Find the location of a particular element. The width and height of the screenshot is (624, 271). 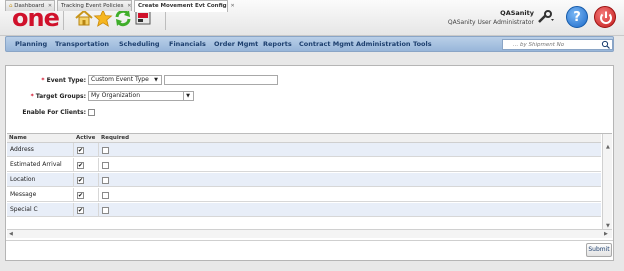

tab-label: Dashboard is located at coordinates (29, 6).